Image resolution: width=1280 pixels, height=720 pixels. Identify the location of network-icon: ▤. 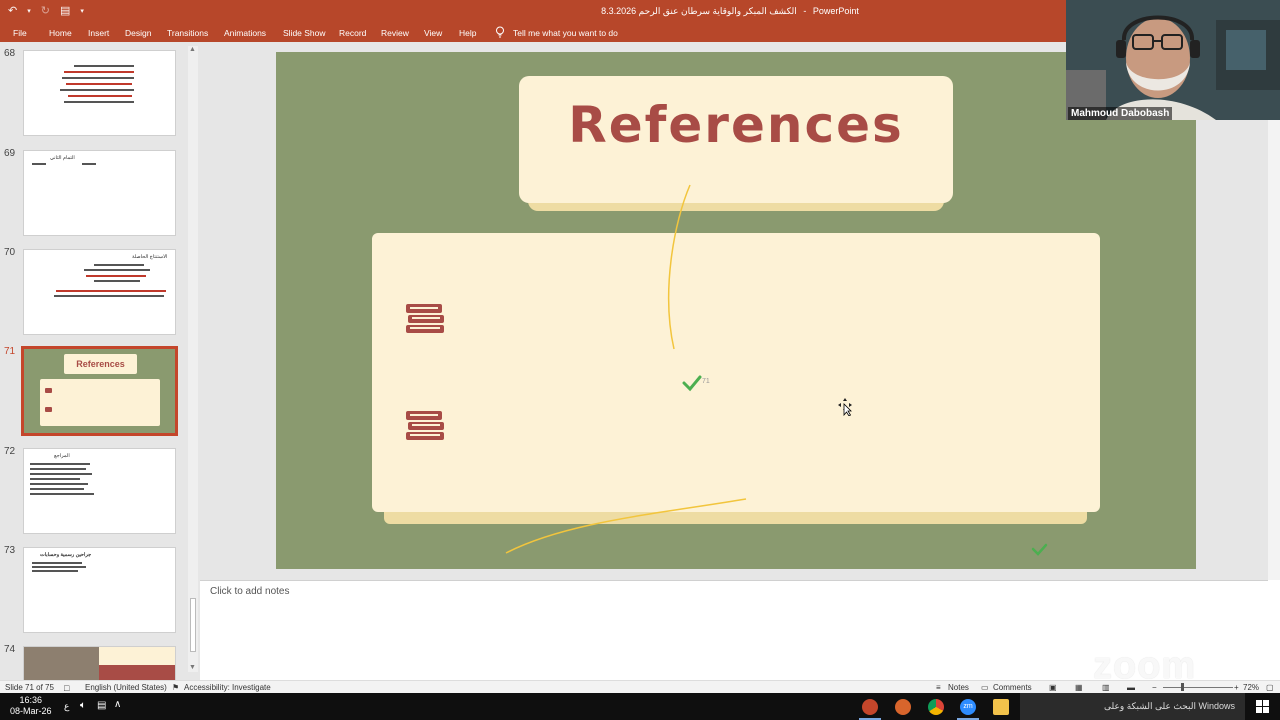
(101, 705).